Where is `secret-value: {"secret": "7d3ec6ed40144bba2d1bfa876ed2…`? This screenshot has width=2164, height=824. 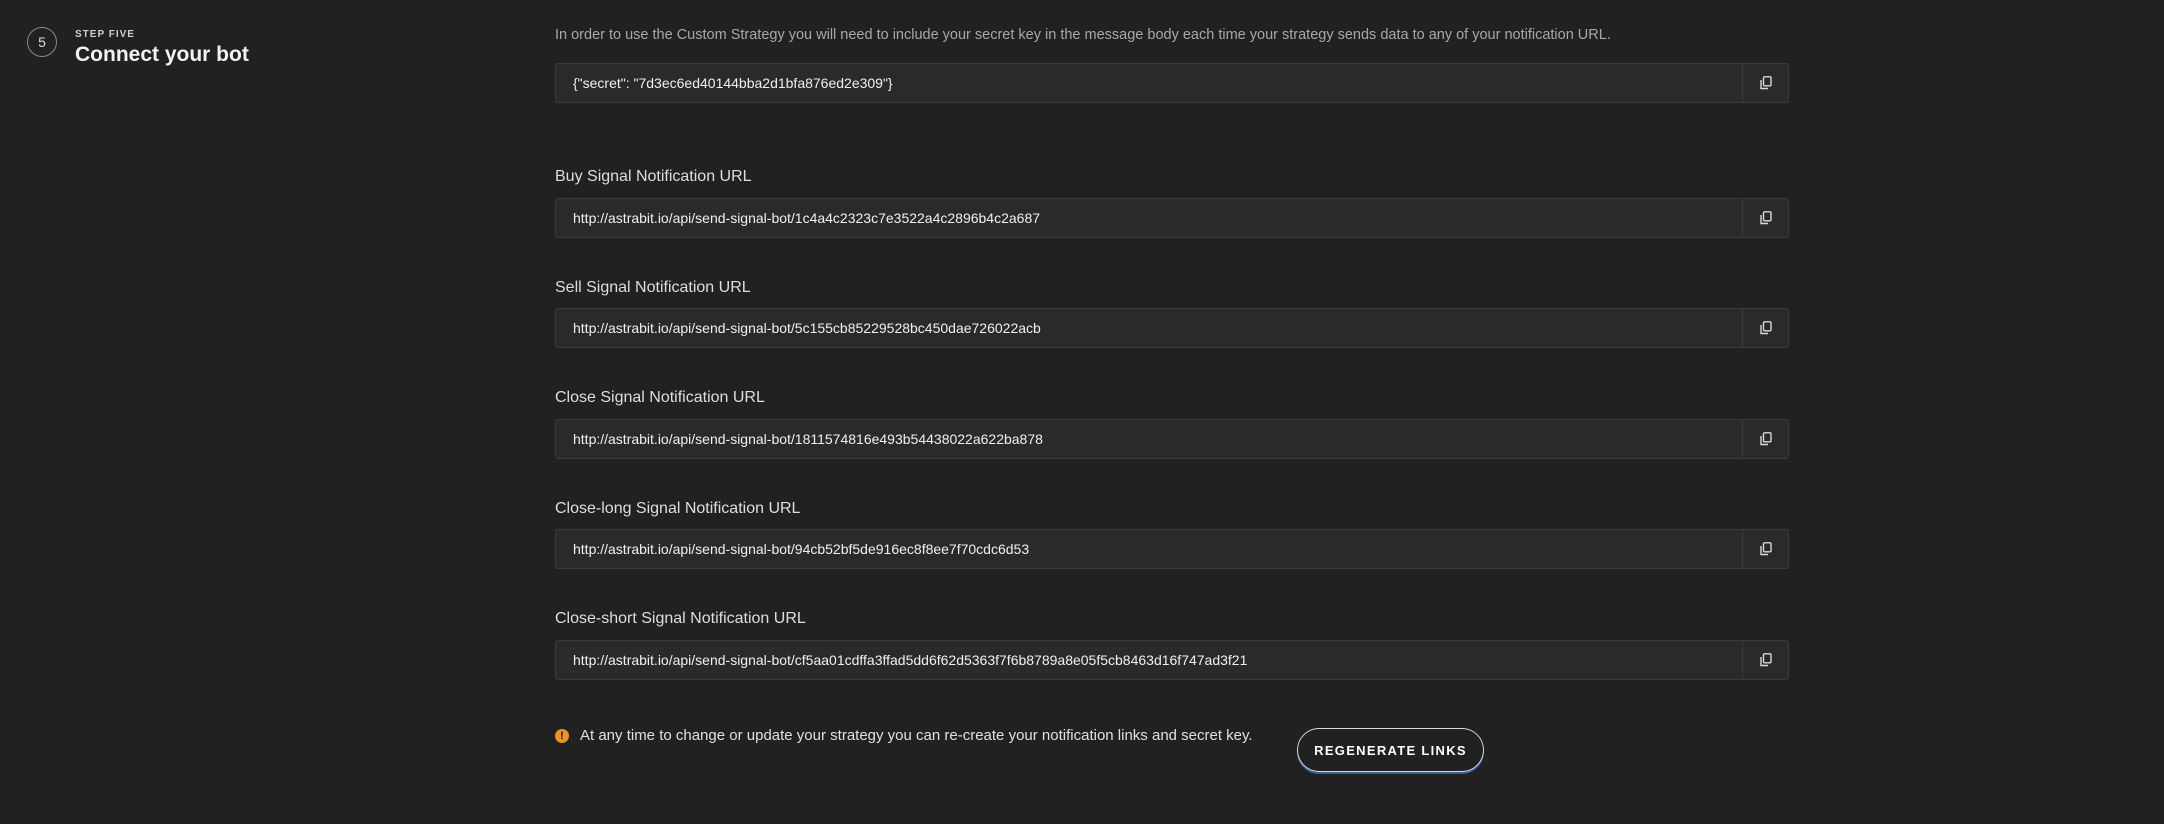
secret-value: {"secret": "7d3ec6ed40144bba2d1bfa876ed2… is located at coordinates (1149, 83).